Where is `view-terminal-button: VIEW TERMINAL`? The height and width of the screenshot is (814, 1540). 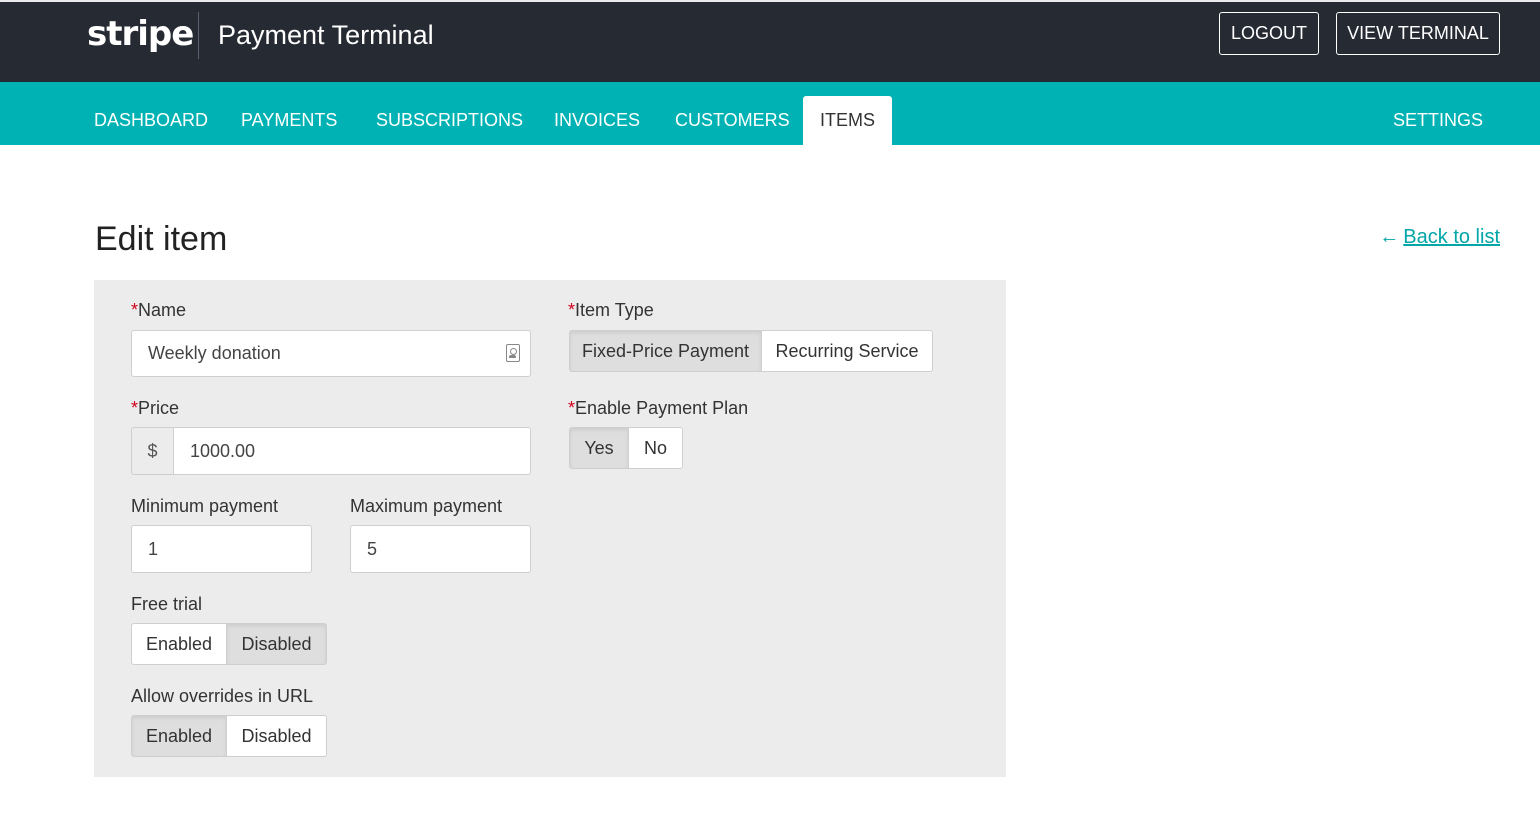
view-terminal-button: VIEW TERMINAL is located at coordinates (1418, 33).